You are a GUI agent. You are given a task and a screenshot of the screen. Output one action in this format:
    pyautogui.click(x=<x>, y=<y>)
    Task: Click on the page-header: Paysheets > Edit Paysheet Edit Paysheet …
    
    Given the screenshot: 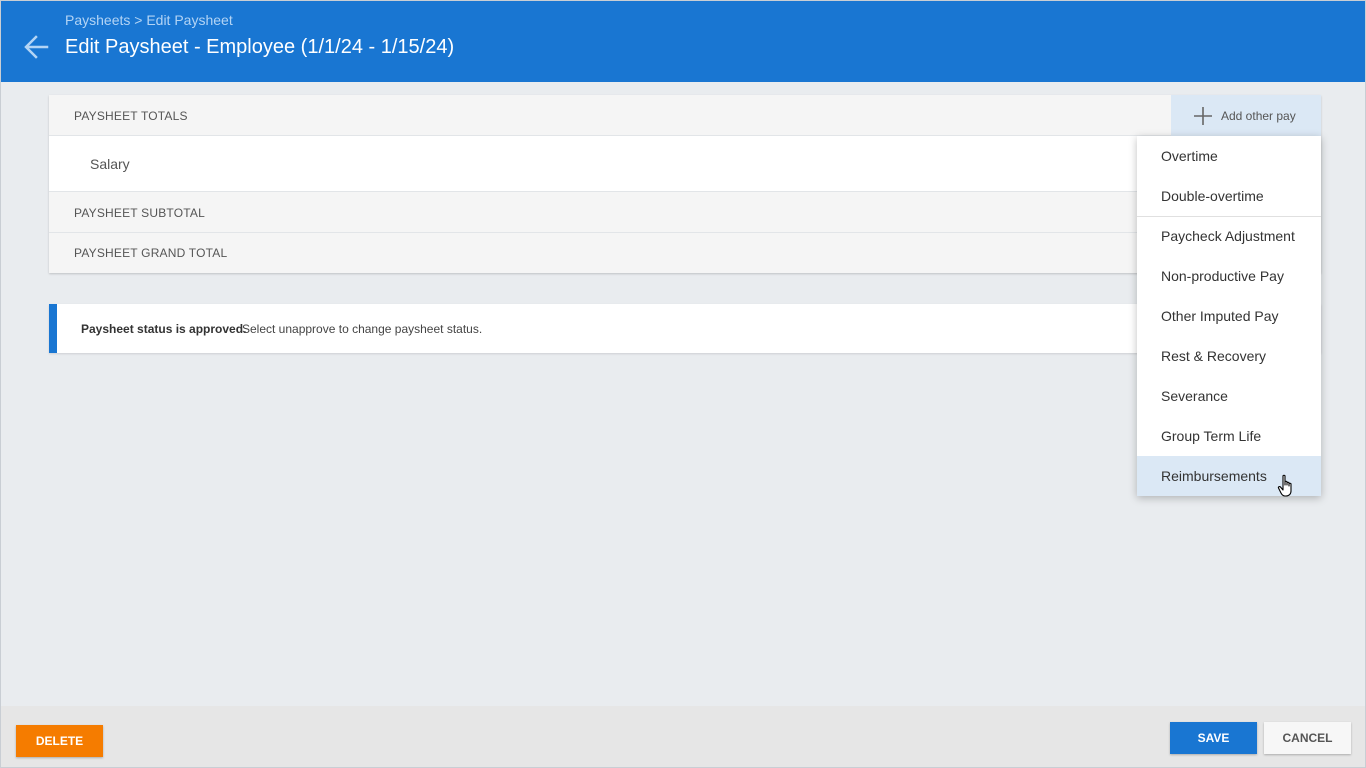 What is the action you would take?
    pyautogui.click(x=683, y=41)
    